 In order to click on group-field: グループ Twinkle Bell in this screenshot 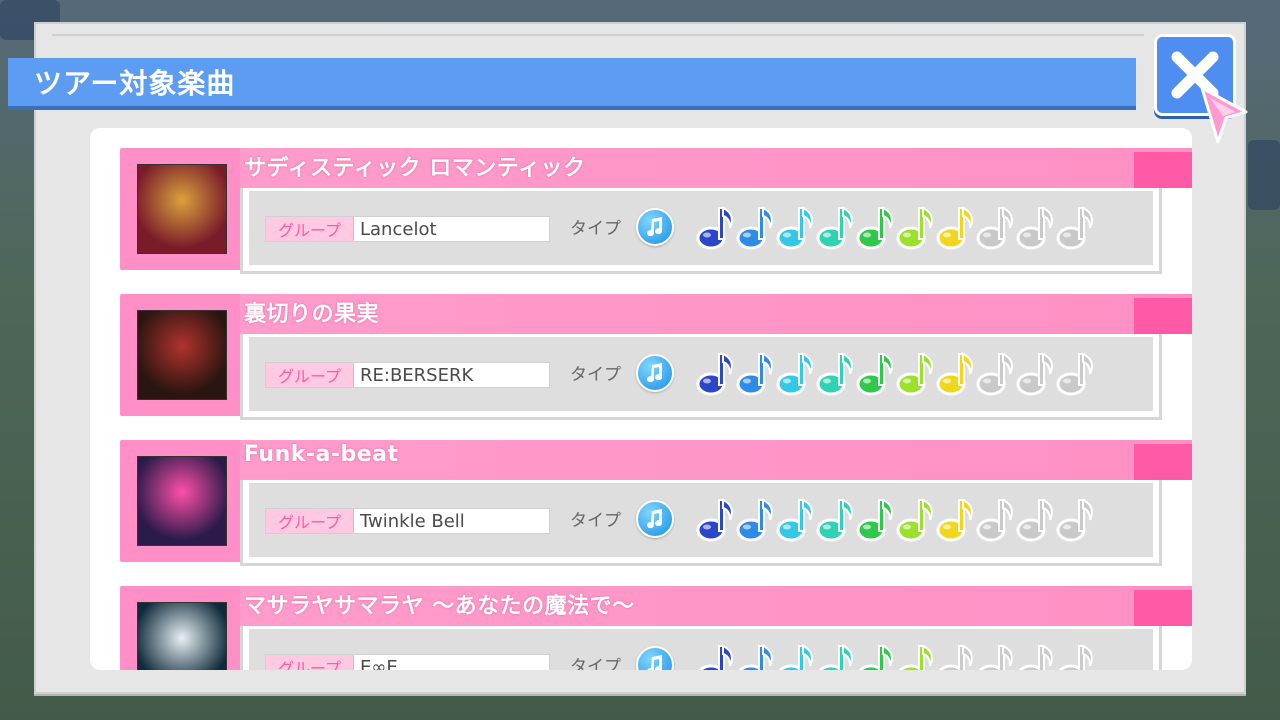, I will do `click(407, 521)`.